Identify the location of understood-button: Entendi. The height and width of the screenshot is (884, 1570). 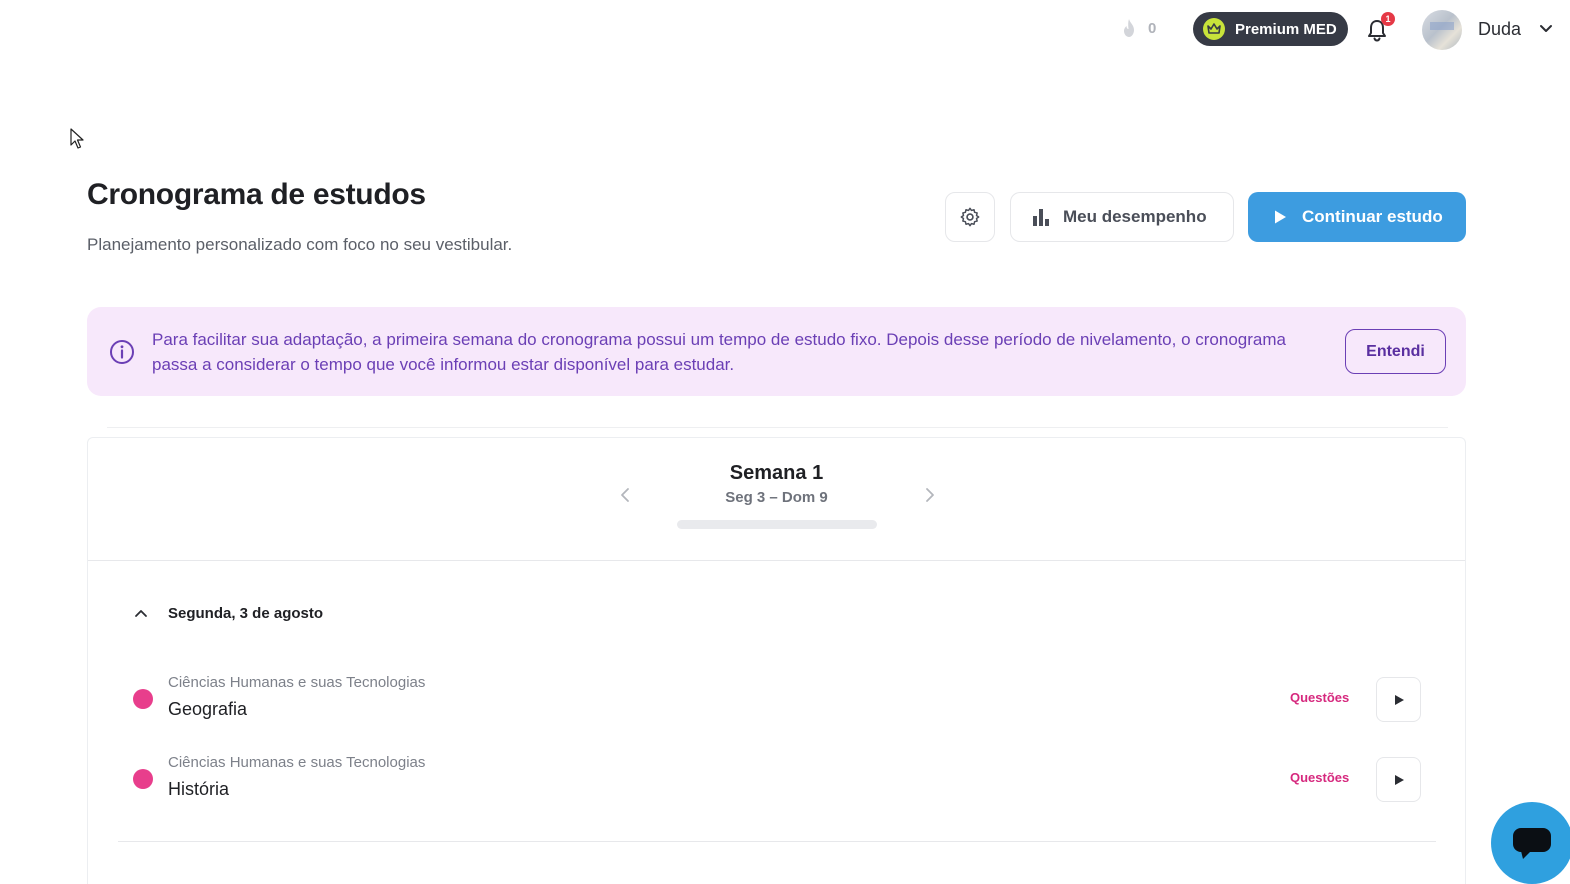
(1395, 351).